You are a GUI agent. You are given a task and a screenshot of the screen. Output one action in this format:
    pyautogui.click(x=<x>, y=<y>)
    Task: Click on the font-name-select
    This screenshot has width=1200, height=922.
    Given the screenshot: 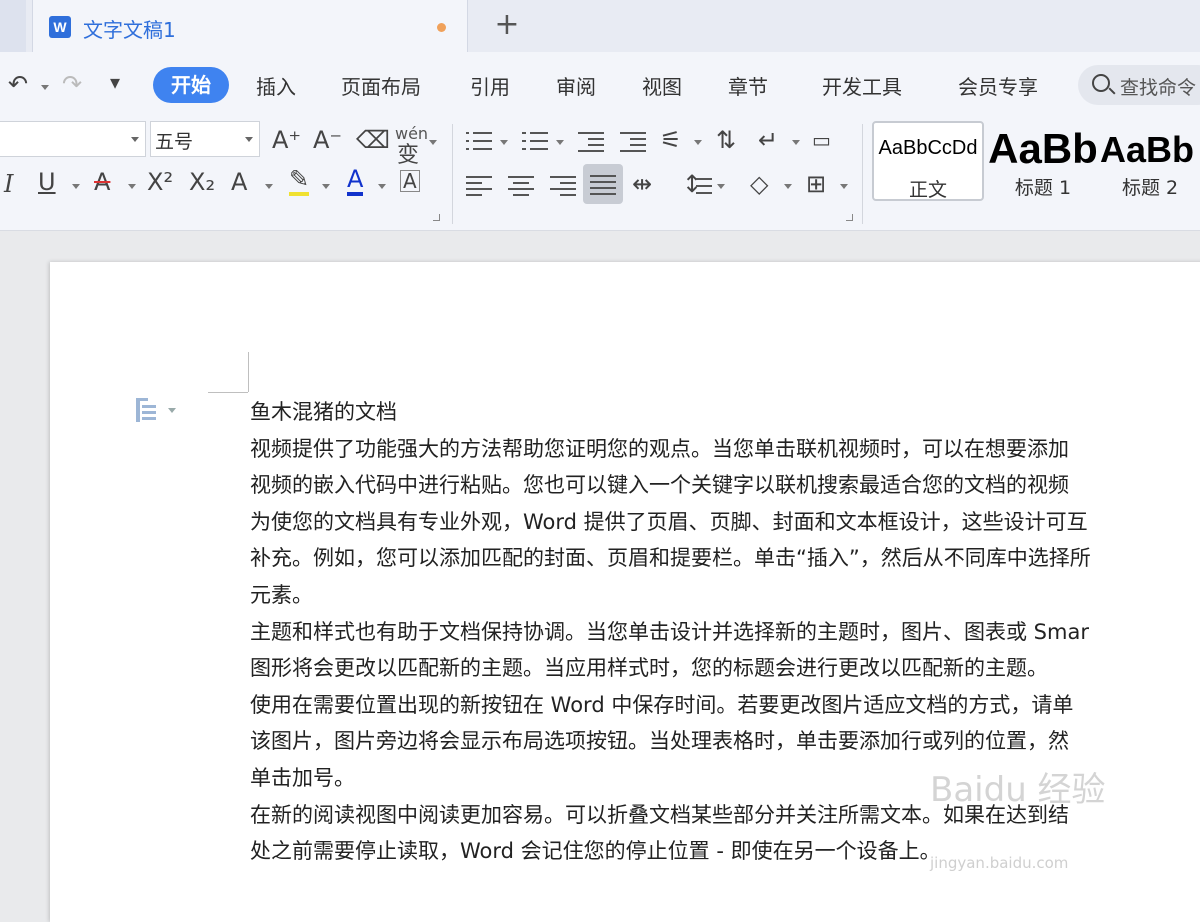 What is the action you would take?
    pyautogui.click(x=73, y=139)
    